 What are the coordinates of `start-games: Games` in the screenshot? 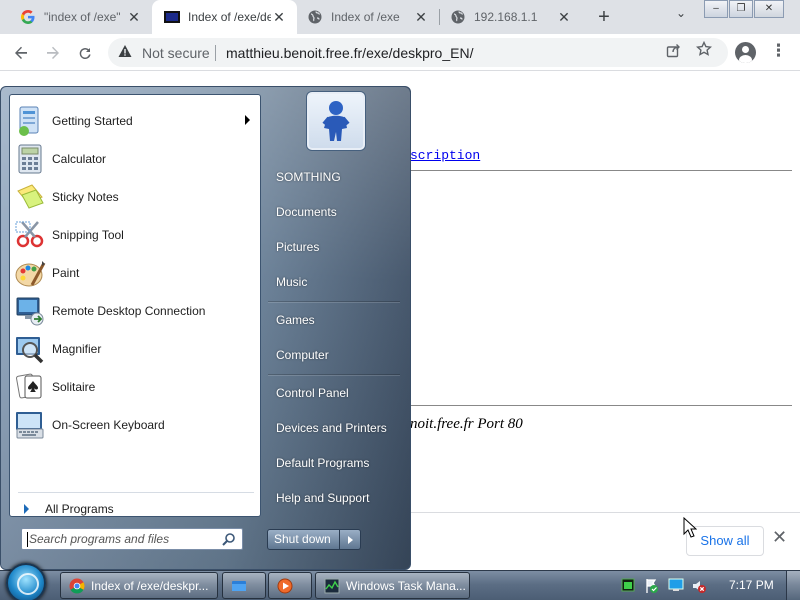 It's located at (295, 320).